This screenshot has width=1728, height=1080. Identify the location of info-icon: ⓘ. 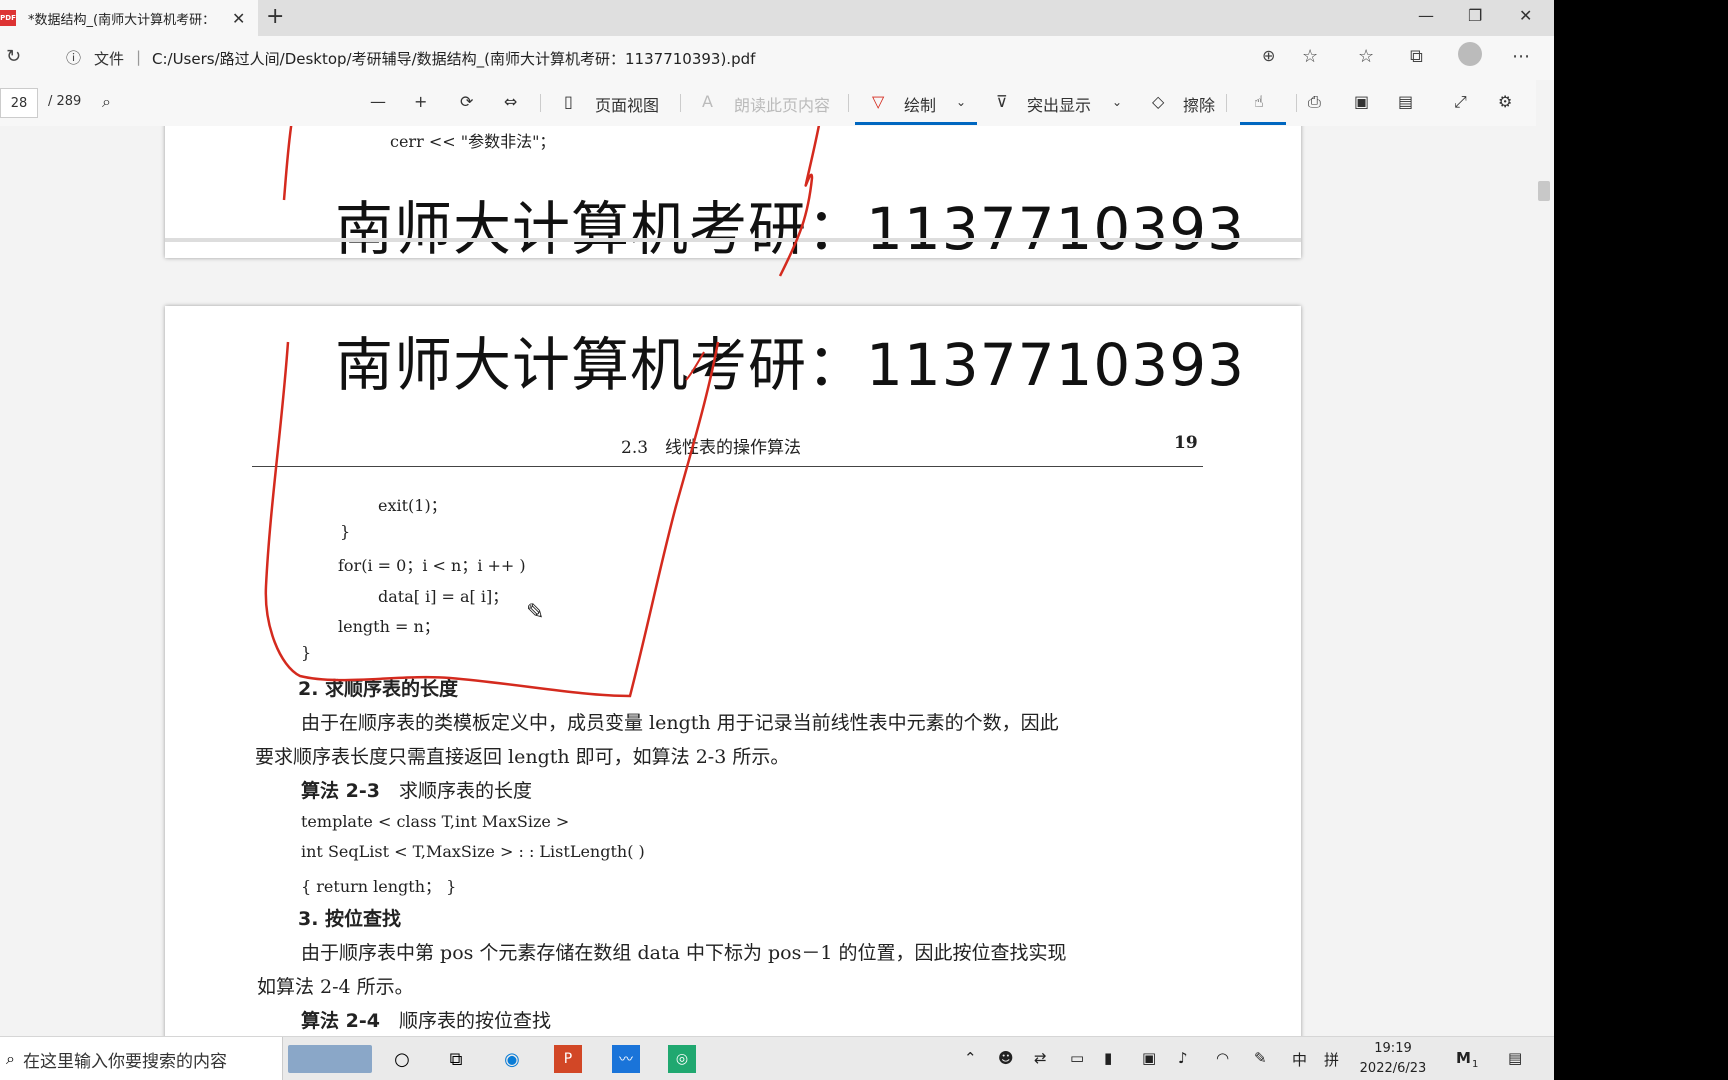
(73, 57).